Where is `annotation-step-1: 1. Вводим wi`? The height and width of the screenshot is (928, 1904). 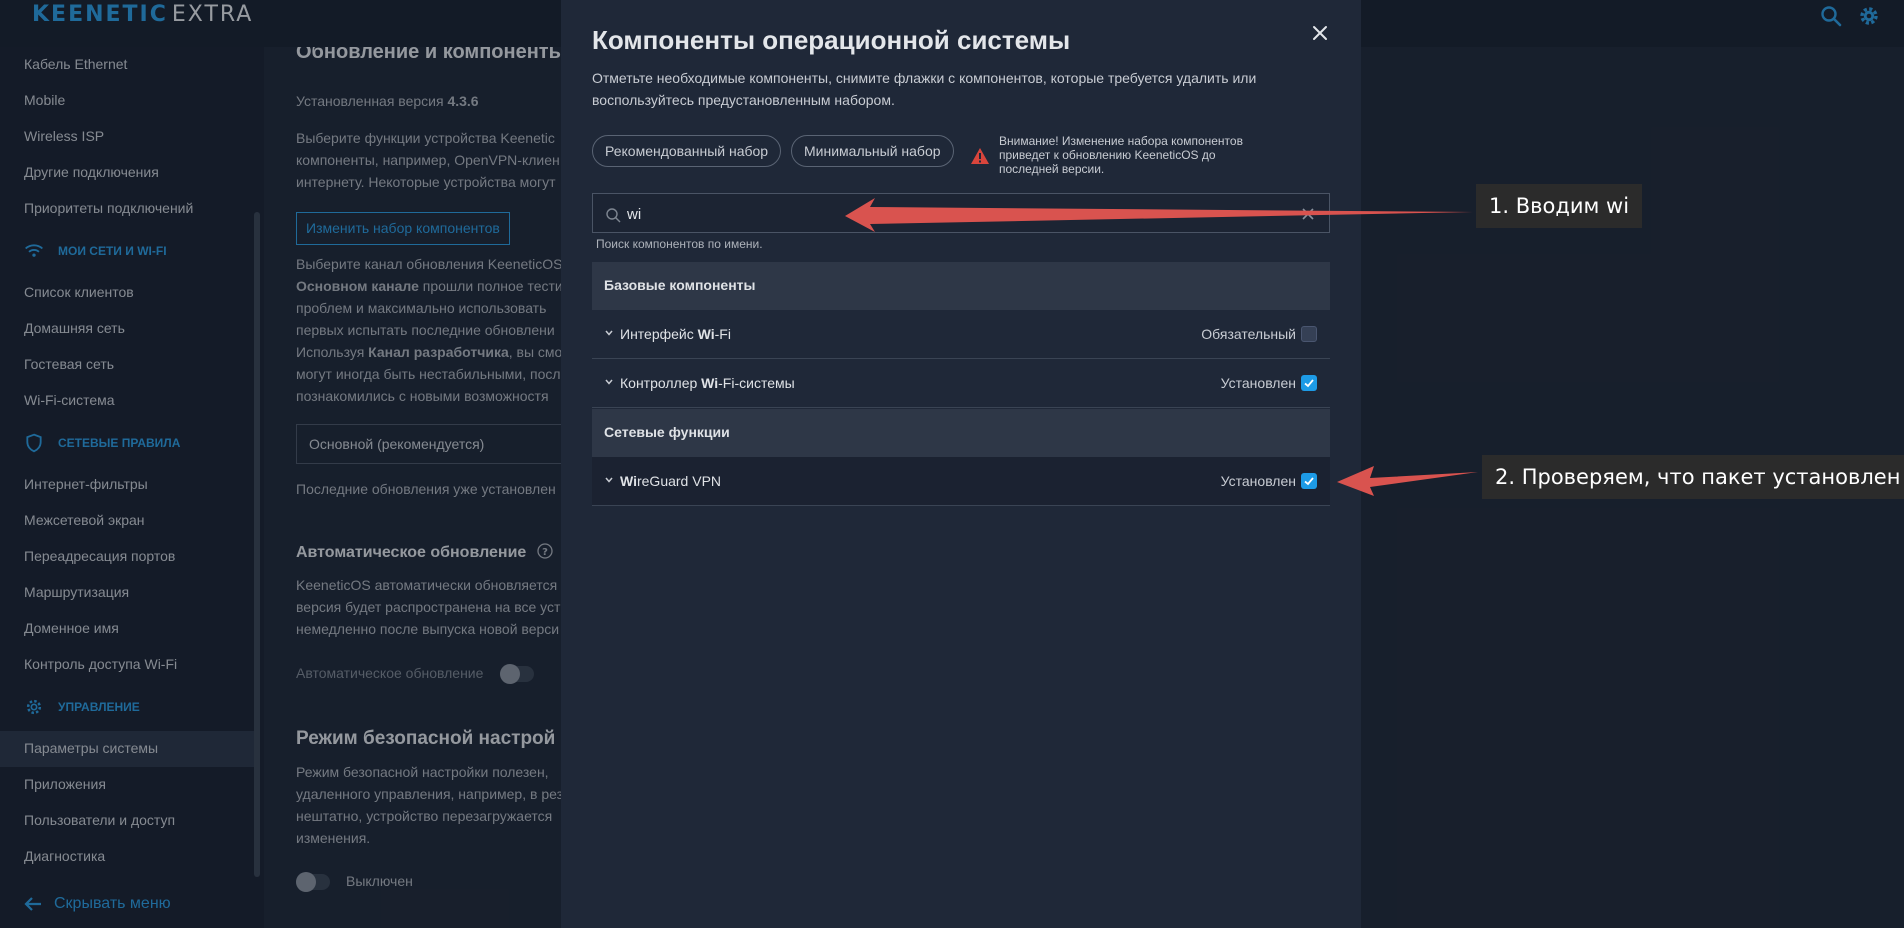
annotation-step-1: 1. Вводим wi is located at coordinates (1559, 206).